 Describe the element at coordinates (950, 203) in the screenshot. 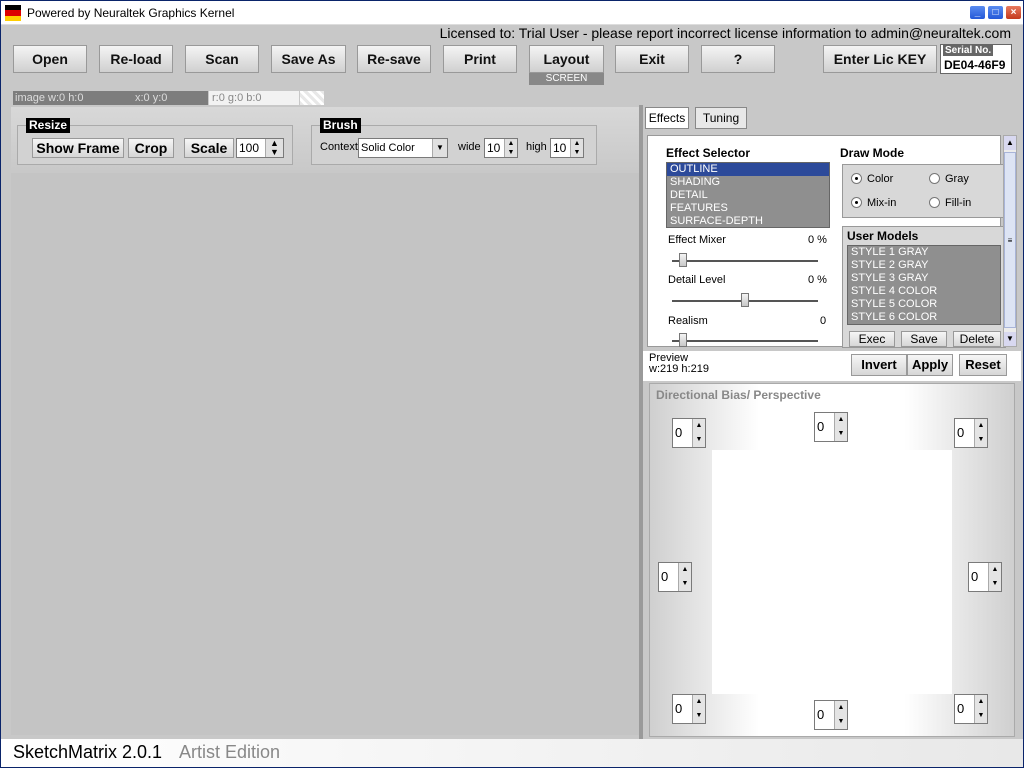

I see `fillin-radio: Fill-in` at that location.